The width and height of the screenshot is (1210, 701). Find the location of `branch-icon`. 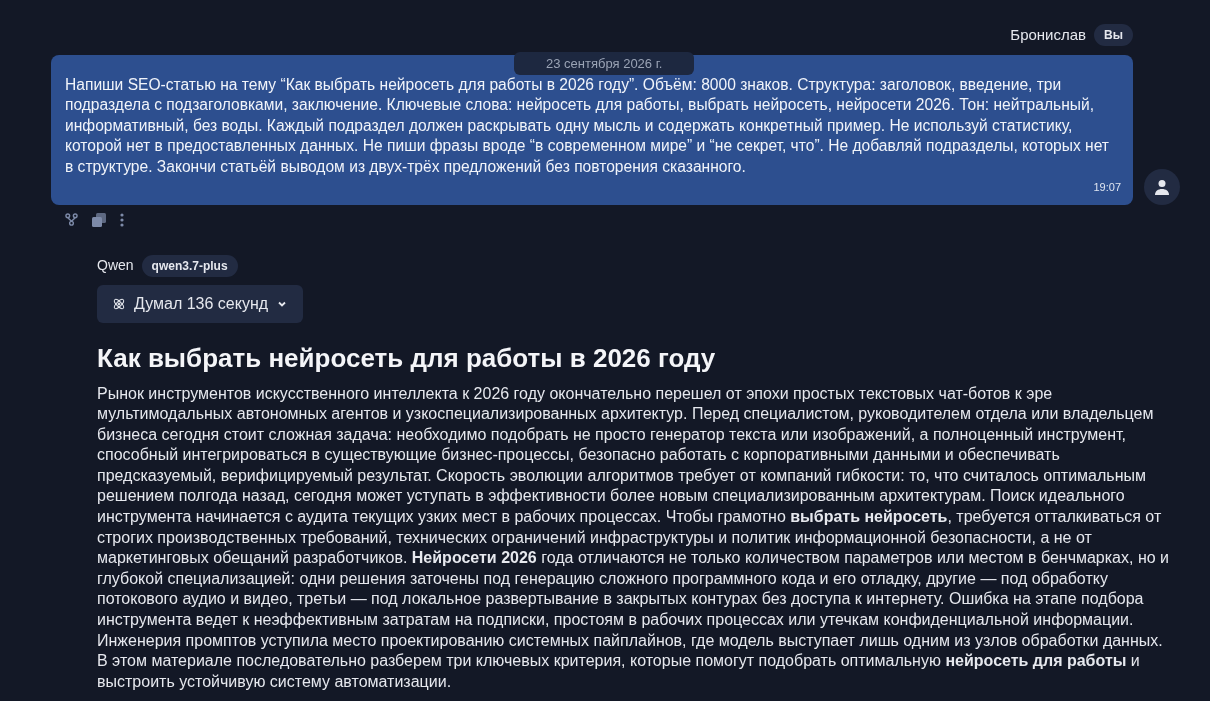

branch-icon is located at coordinates (71, 219).